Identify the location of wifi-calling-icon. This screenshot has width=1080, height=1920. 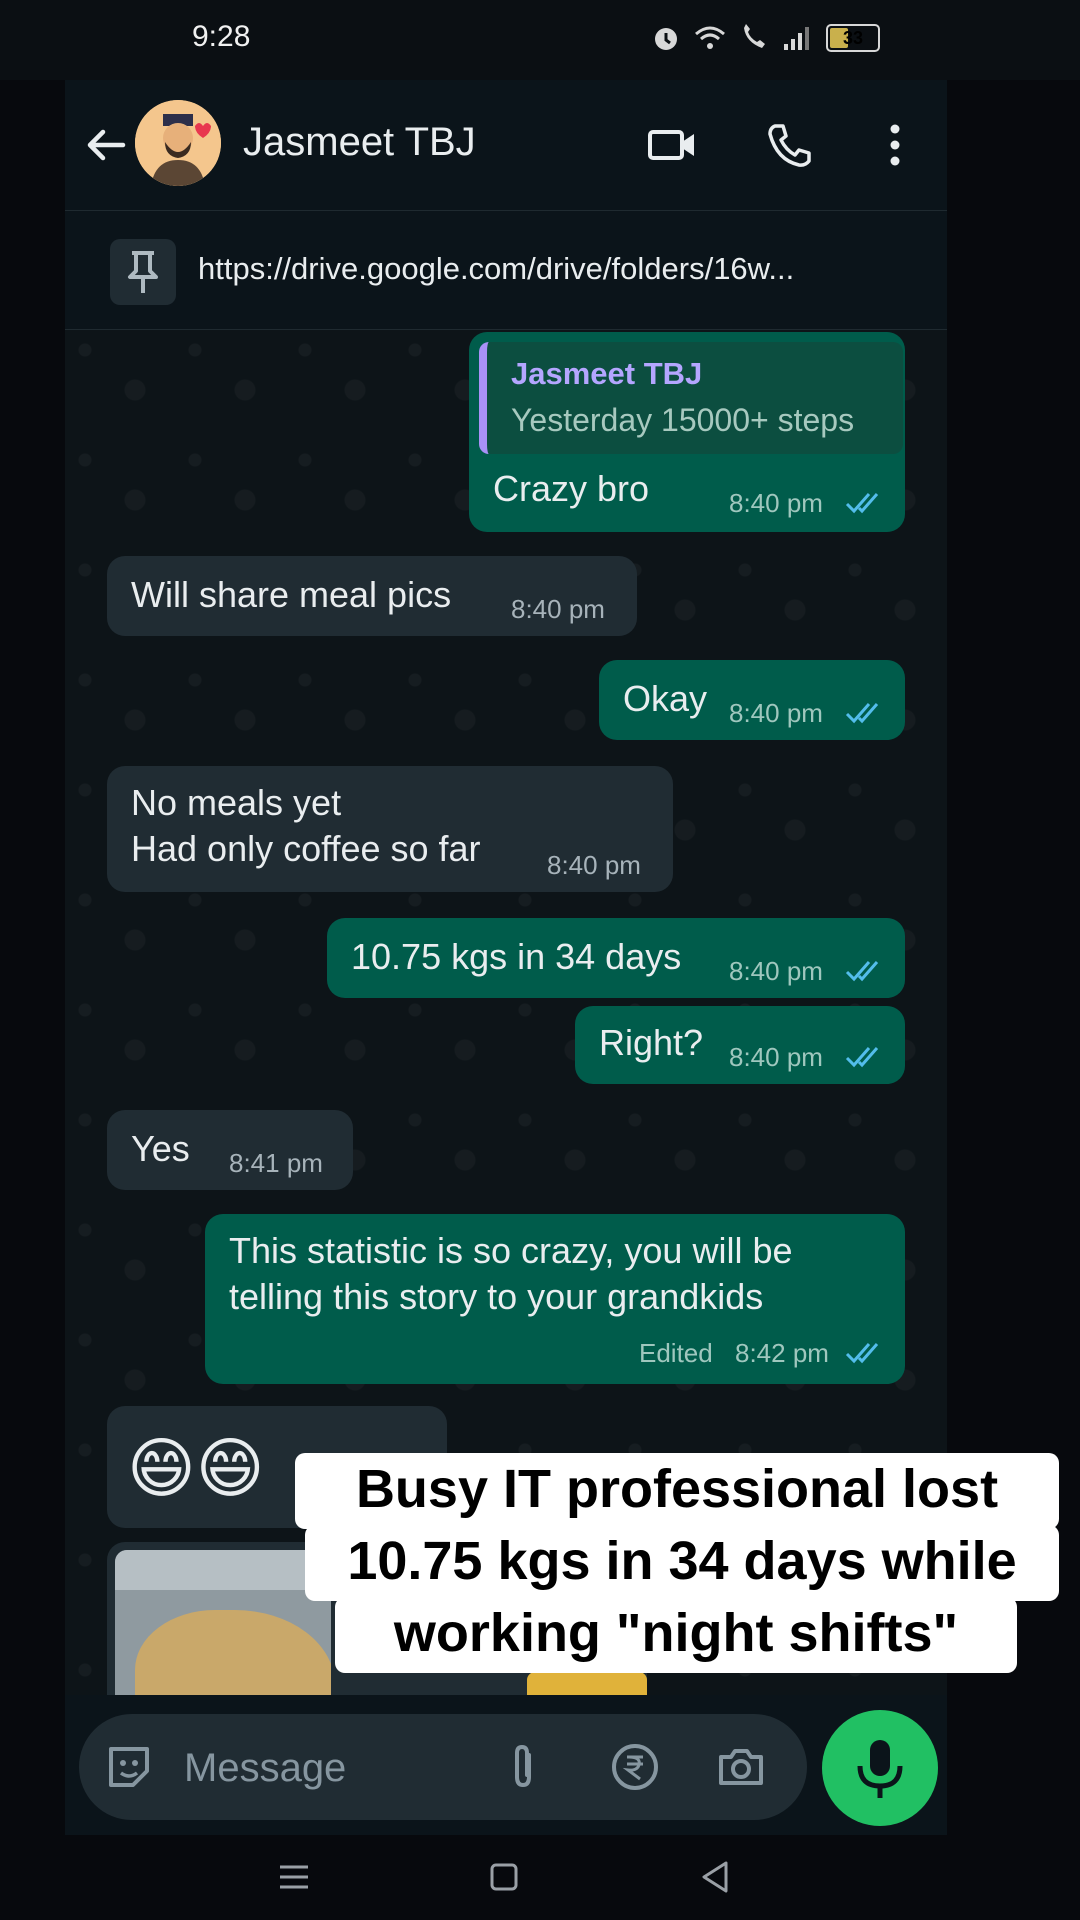
(754, 36).